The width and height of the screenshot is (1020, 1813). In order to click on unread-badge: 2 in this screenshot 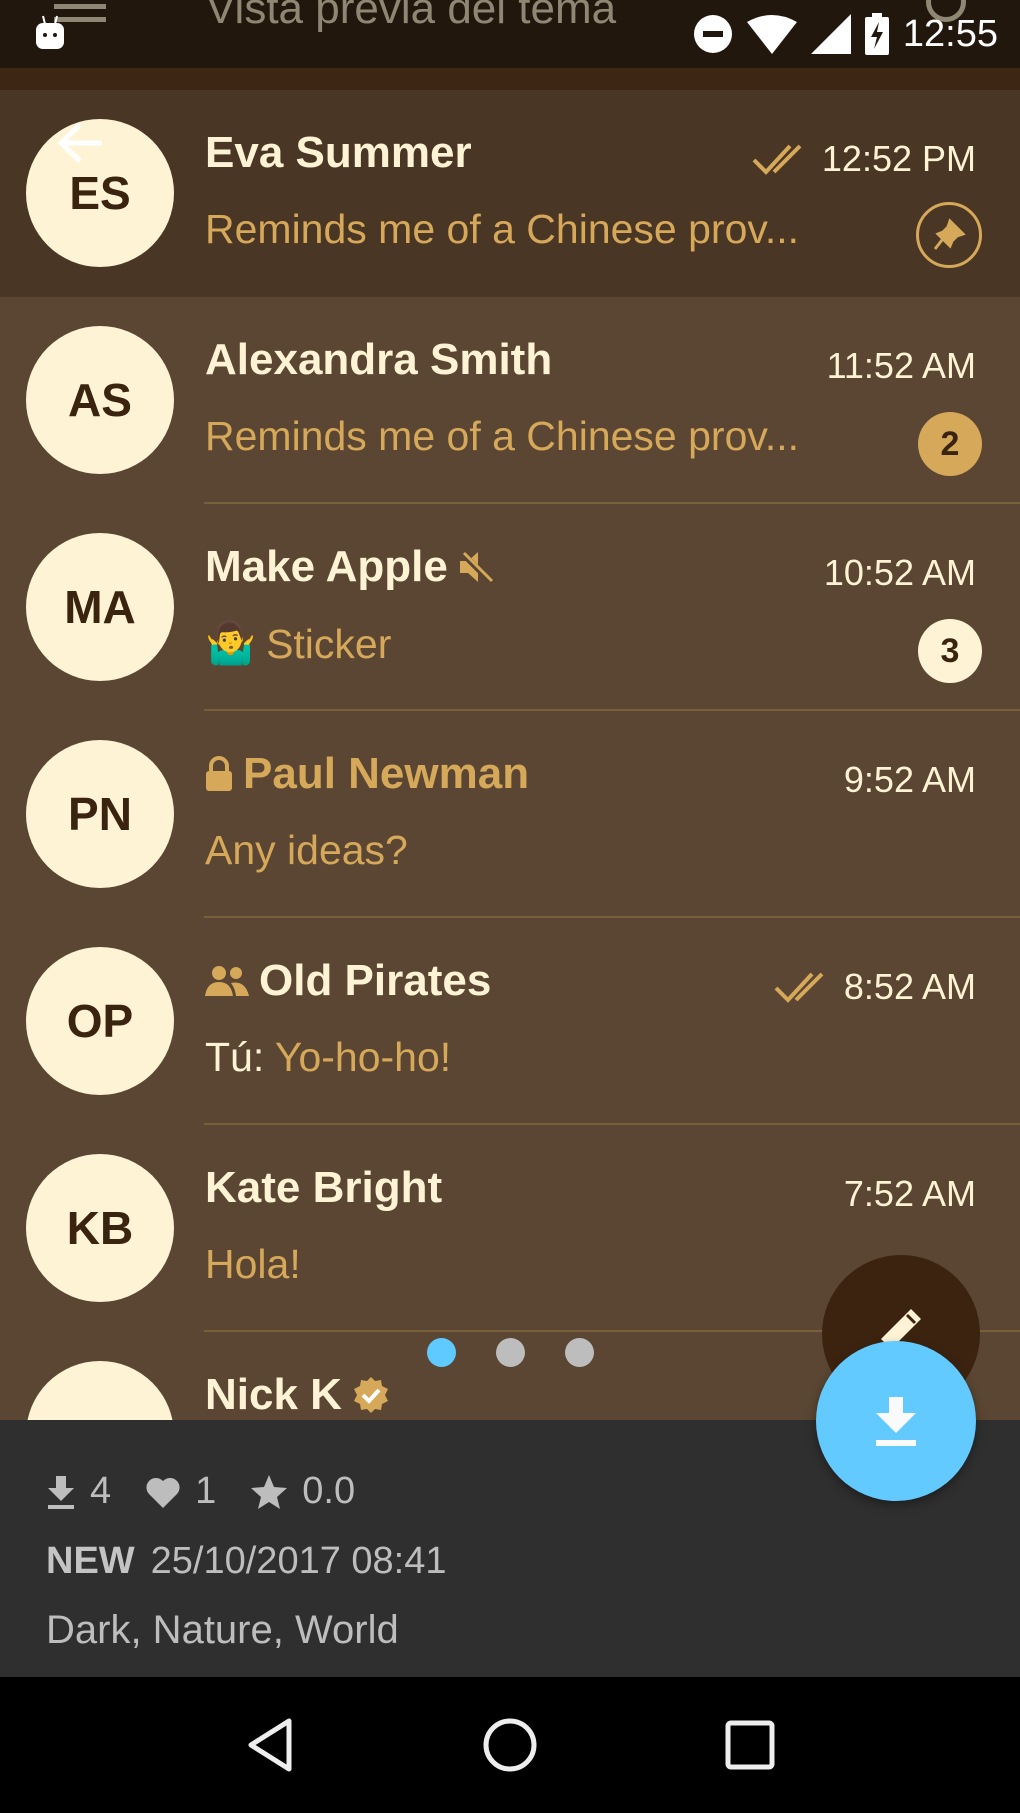, I will do `click(950, 444)`.